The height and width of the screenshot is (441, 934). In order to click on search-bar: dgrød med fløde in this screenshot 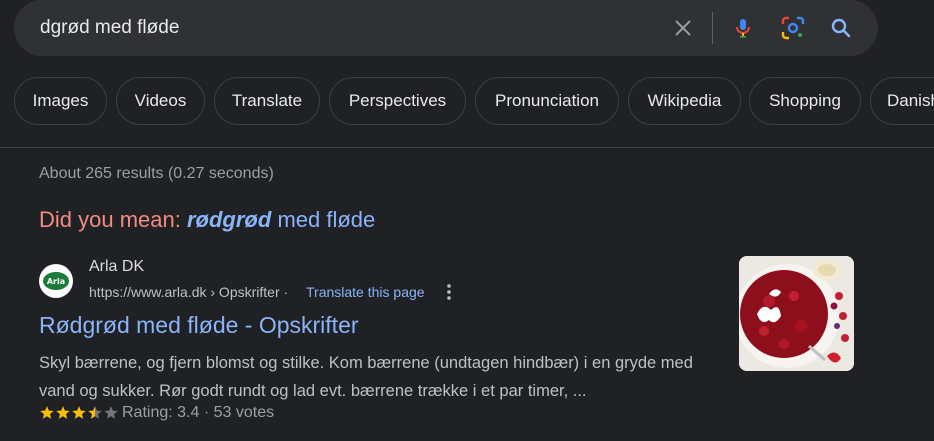, I will do `click(446, 28)`.